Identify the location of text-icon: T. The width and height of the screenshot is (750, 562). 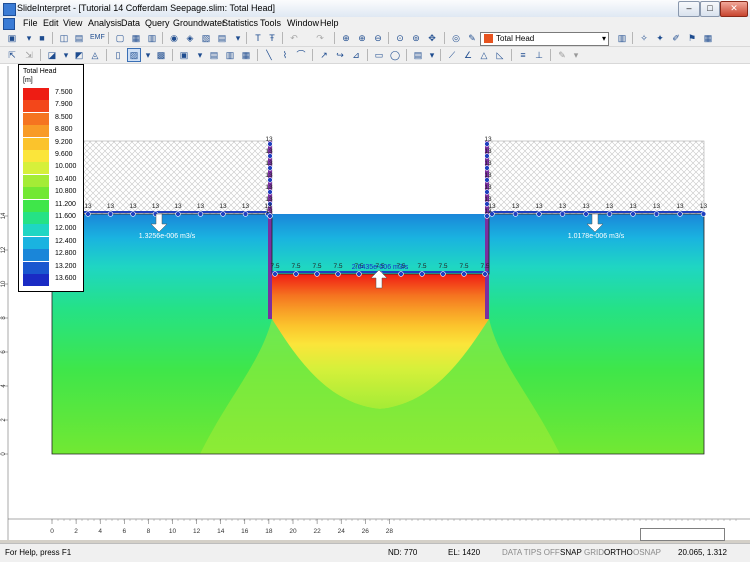
(258, 38).